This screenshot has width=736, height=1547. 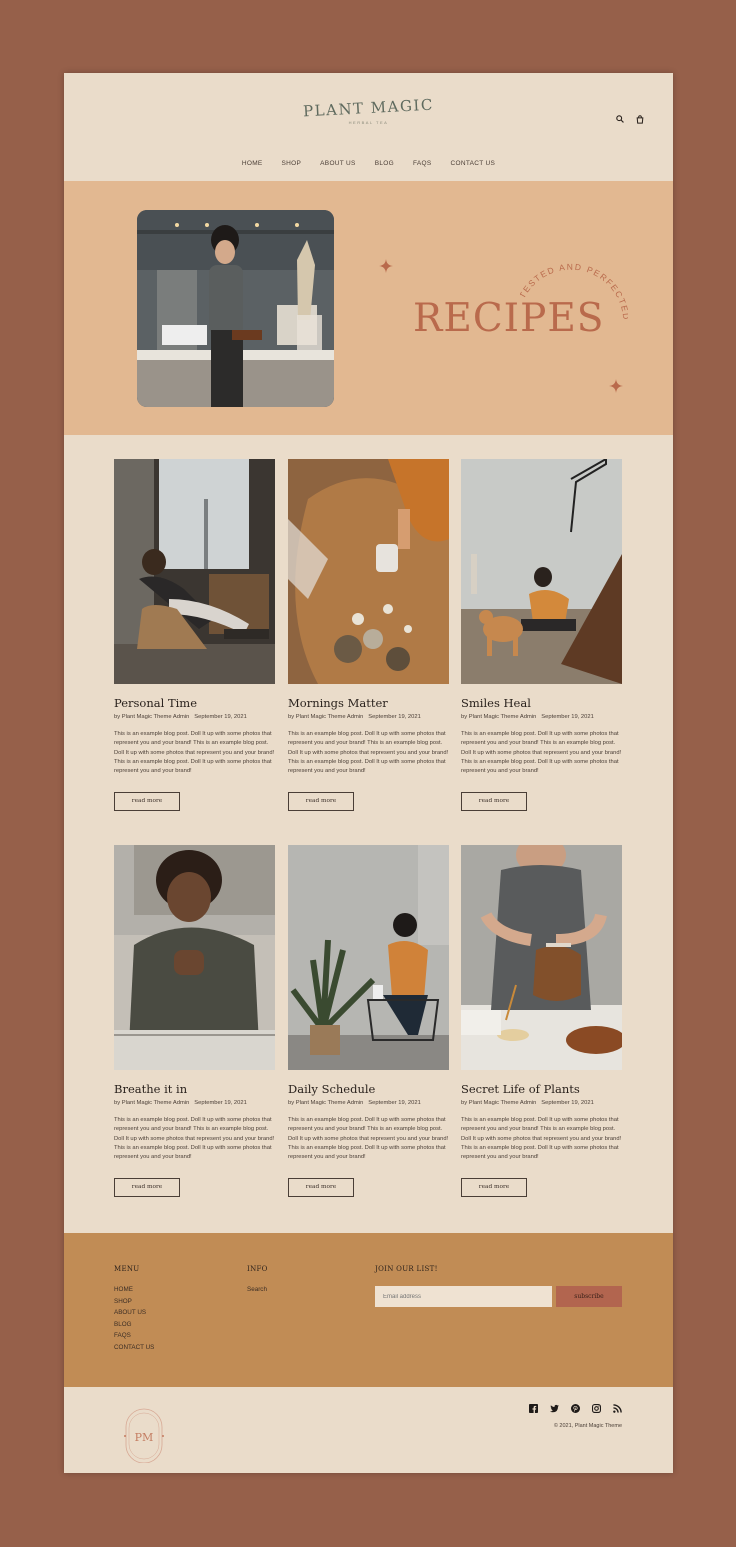 What do you see at coordinates (368, 308) in the screenshot?
I see `hero-banner: RECIPES TESTED AND PERFECTED` at bounding box center [368, 308].